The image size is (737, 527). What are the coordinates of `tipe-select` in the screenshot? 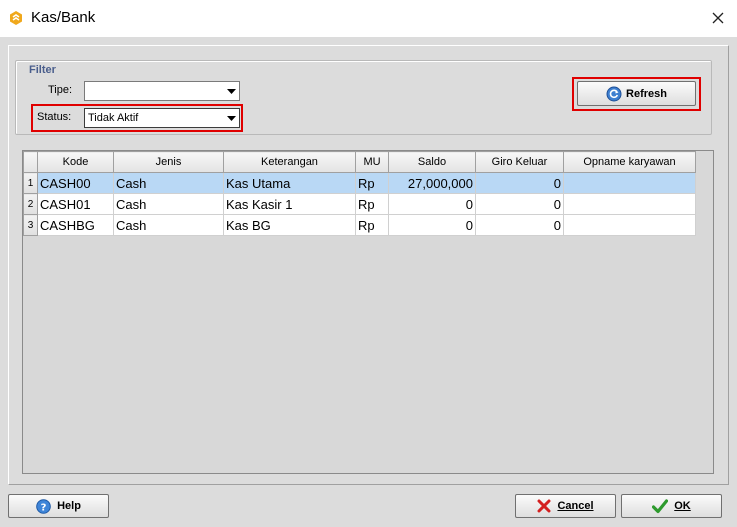 It's located at (162, 91).